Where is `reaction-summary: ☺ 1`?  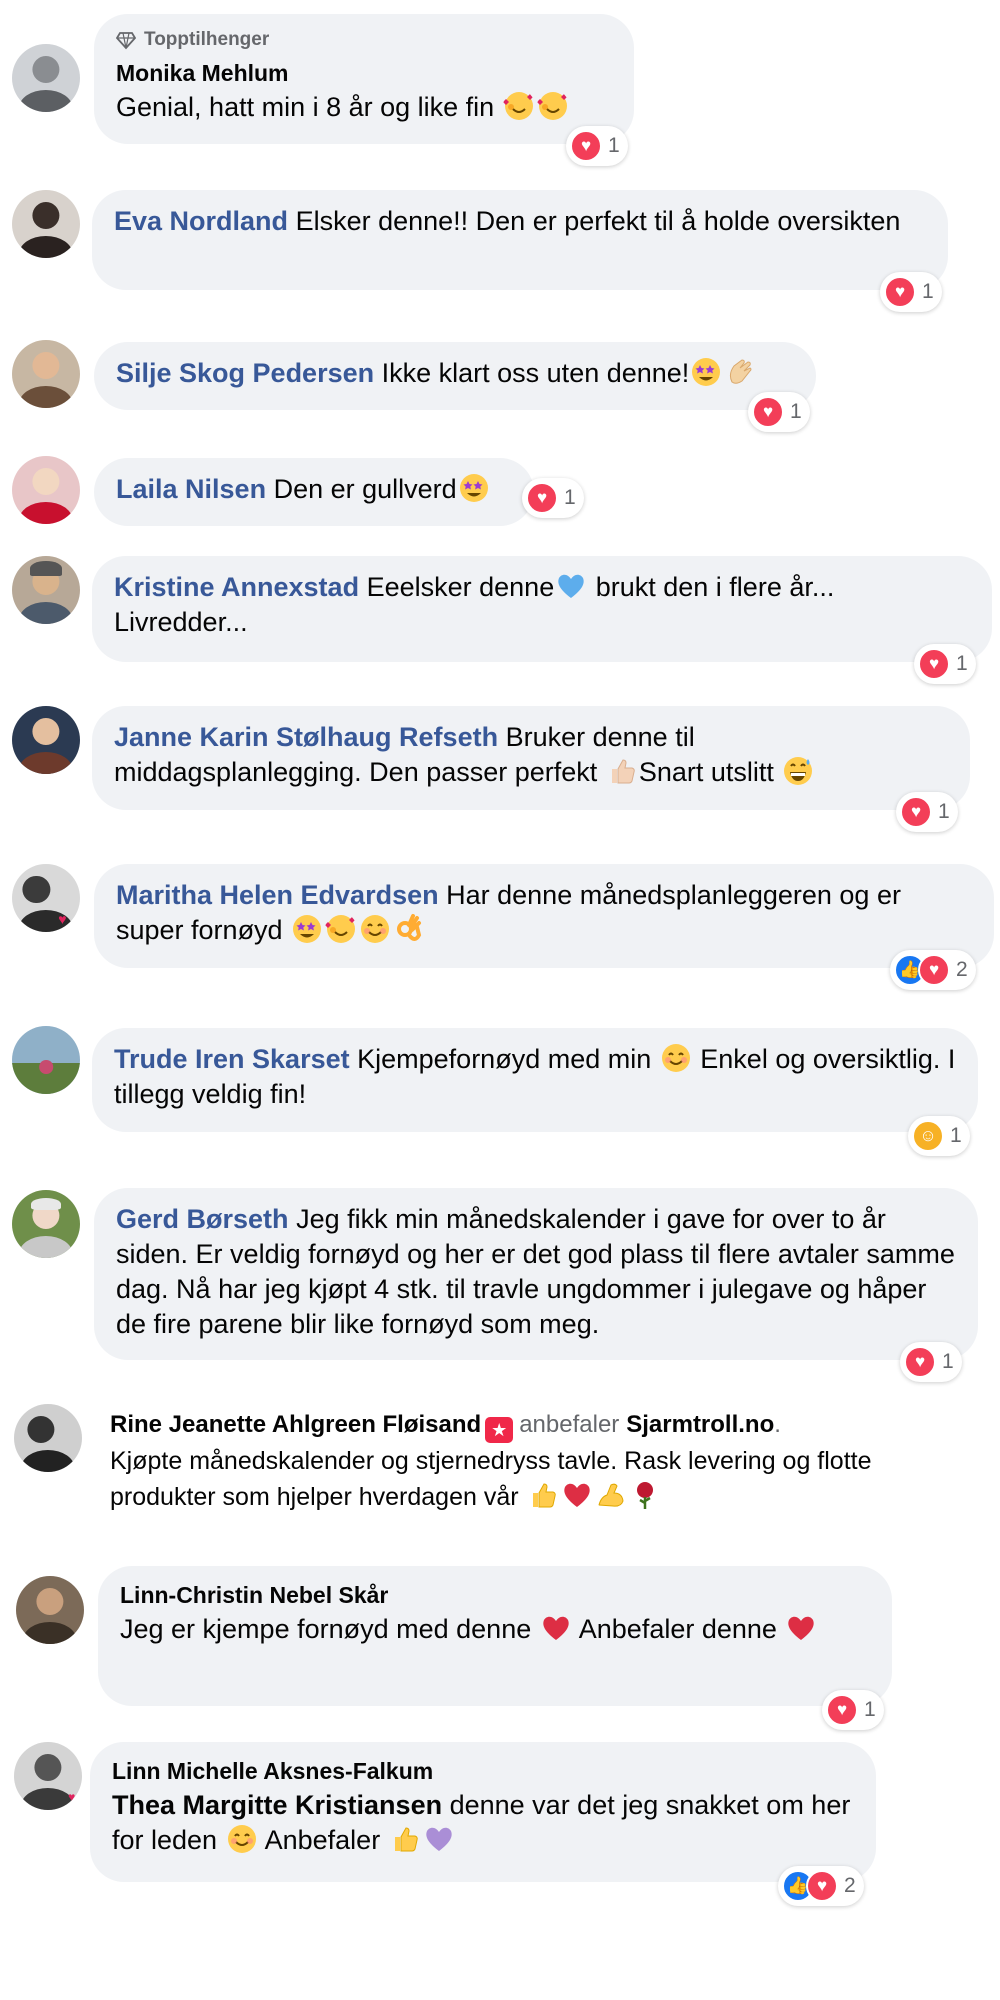
reaction-summary: ☺ 1 is located at coordinates (939, 1136).